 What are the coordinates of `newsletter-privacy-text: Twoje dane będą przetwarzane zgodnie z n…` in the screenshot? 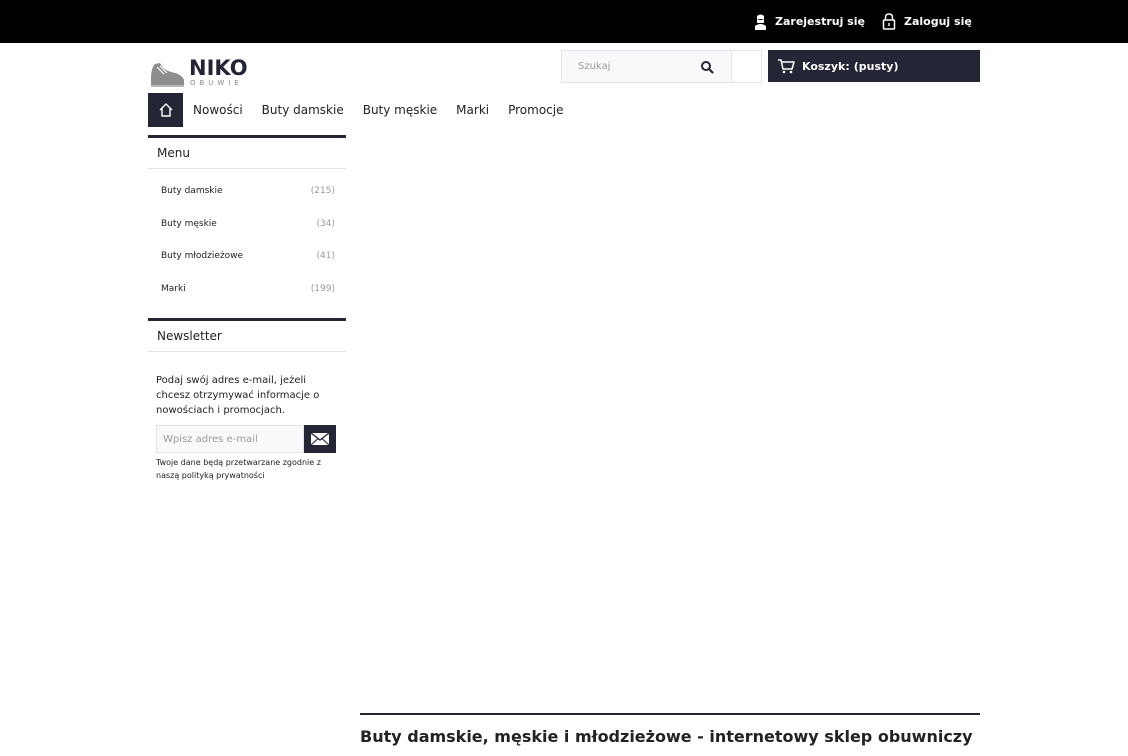 It's located at (238, 469).